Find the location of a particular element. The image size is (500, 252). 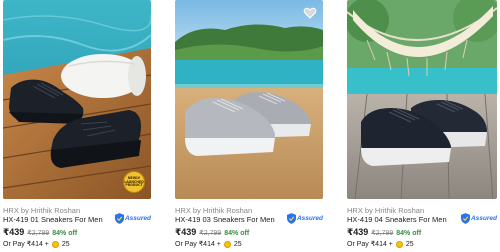

heart-wishlist-icon is located at coordinates (310, 13).